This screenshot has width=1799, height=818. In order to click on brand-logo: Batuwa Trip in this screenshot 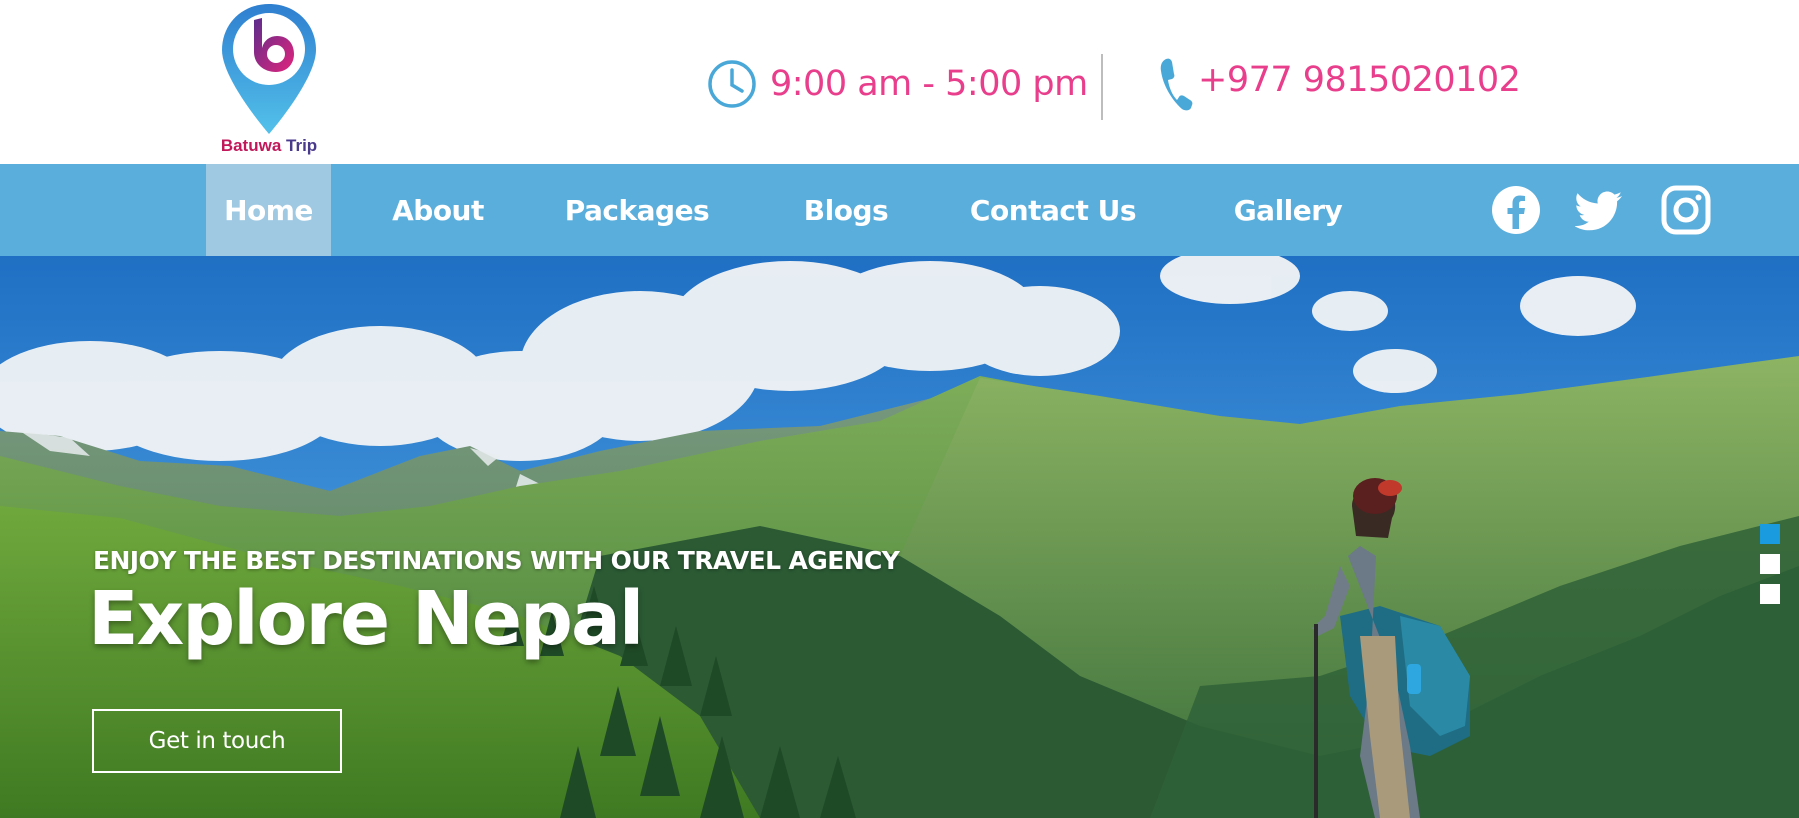, I will do `click(269, 82)`.